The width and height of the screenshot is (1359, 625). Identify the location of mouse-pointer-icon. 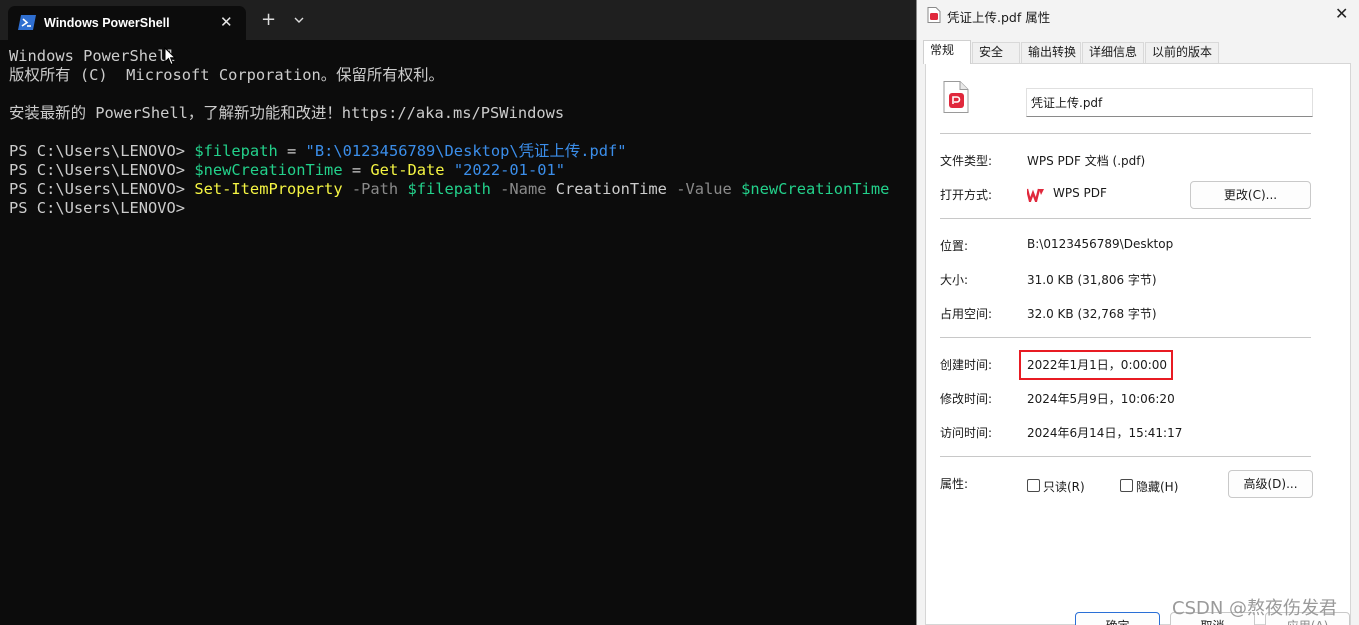
(170, 56).